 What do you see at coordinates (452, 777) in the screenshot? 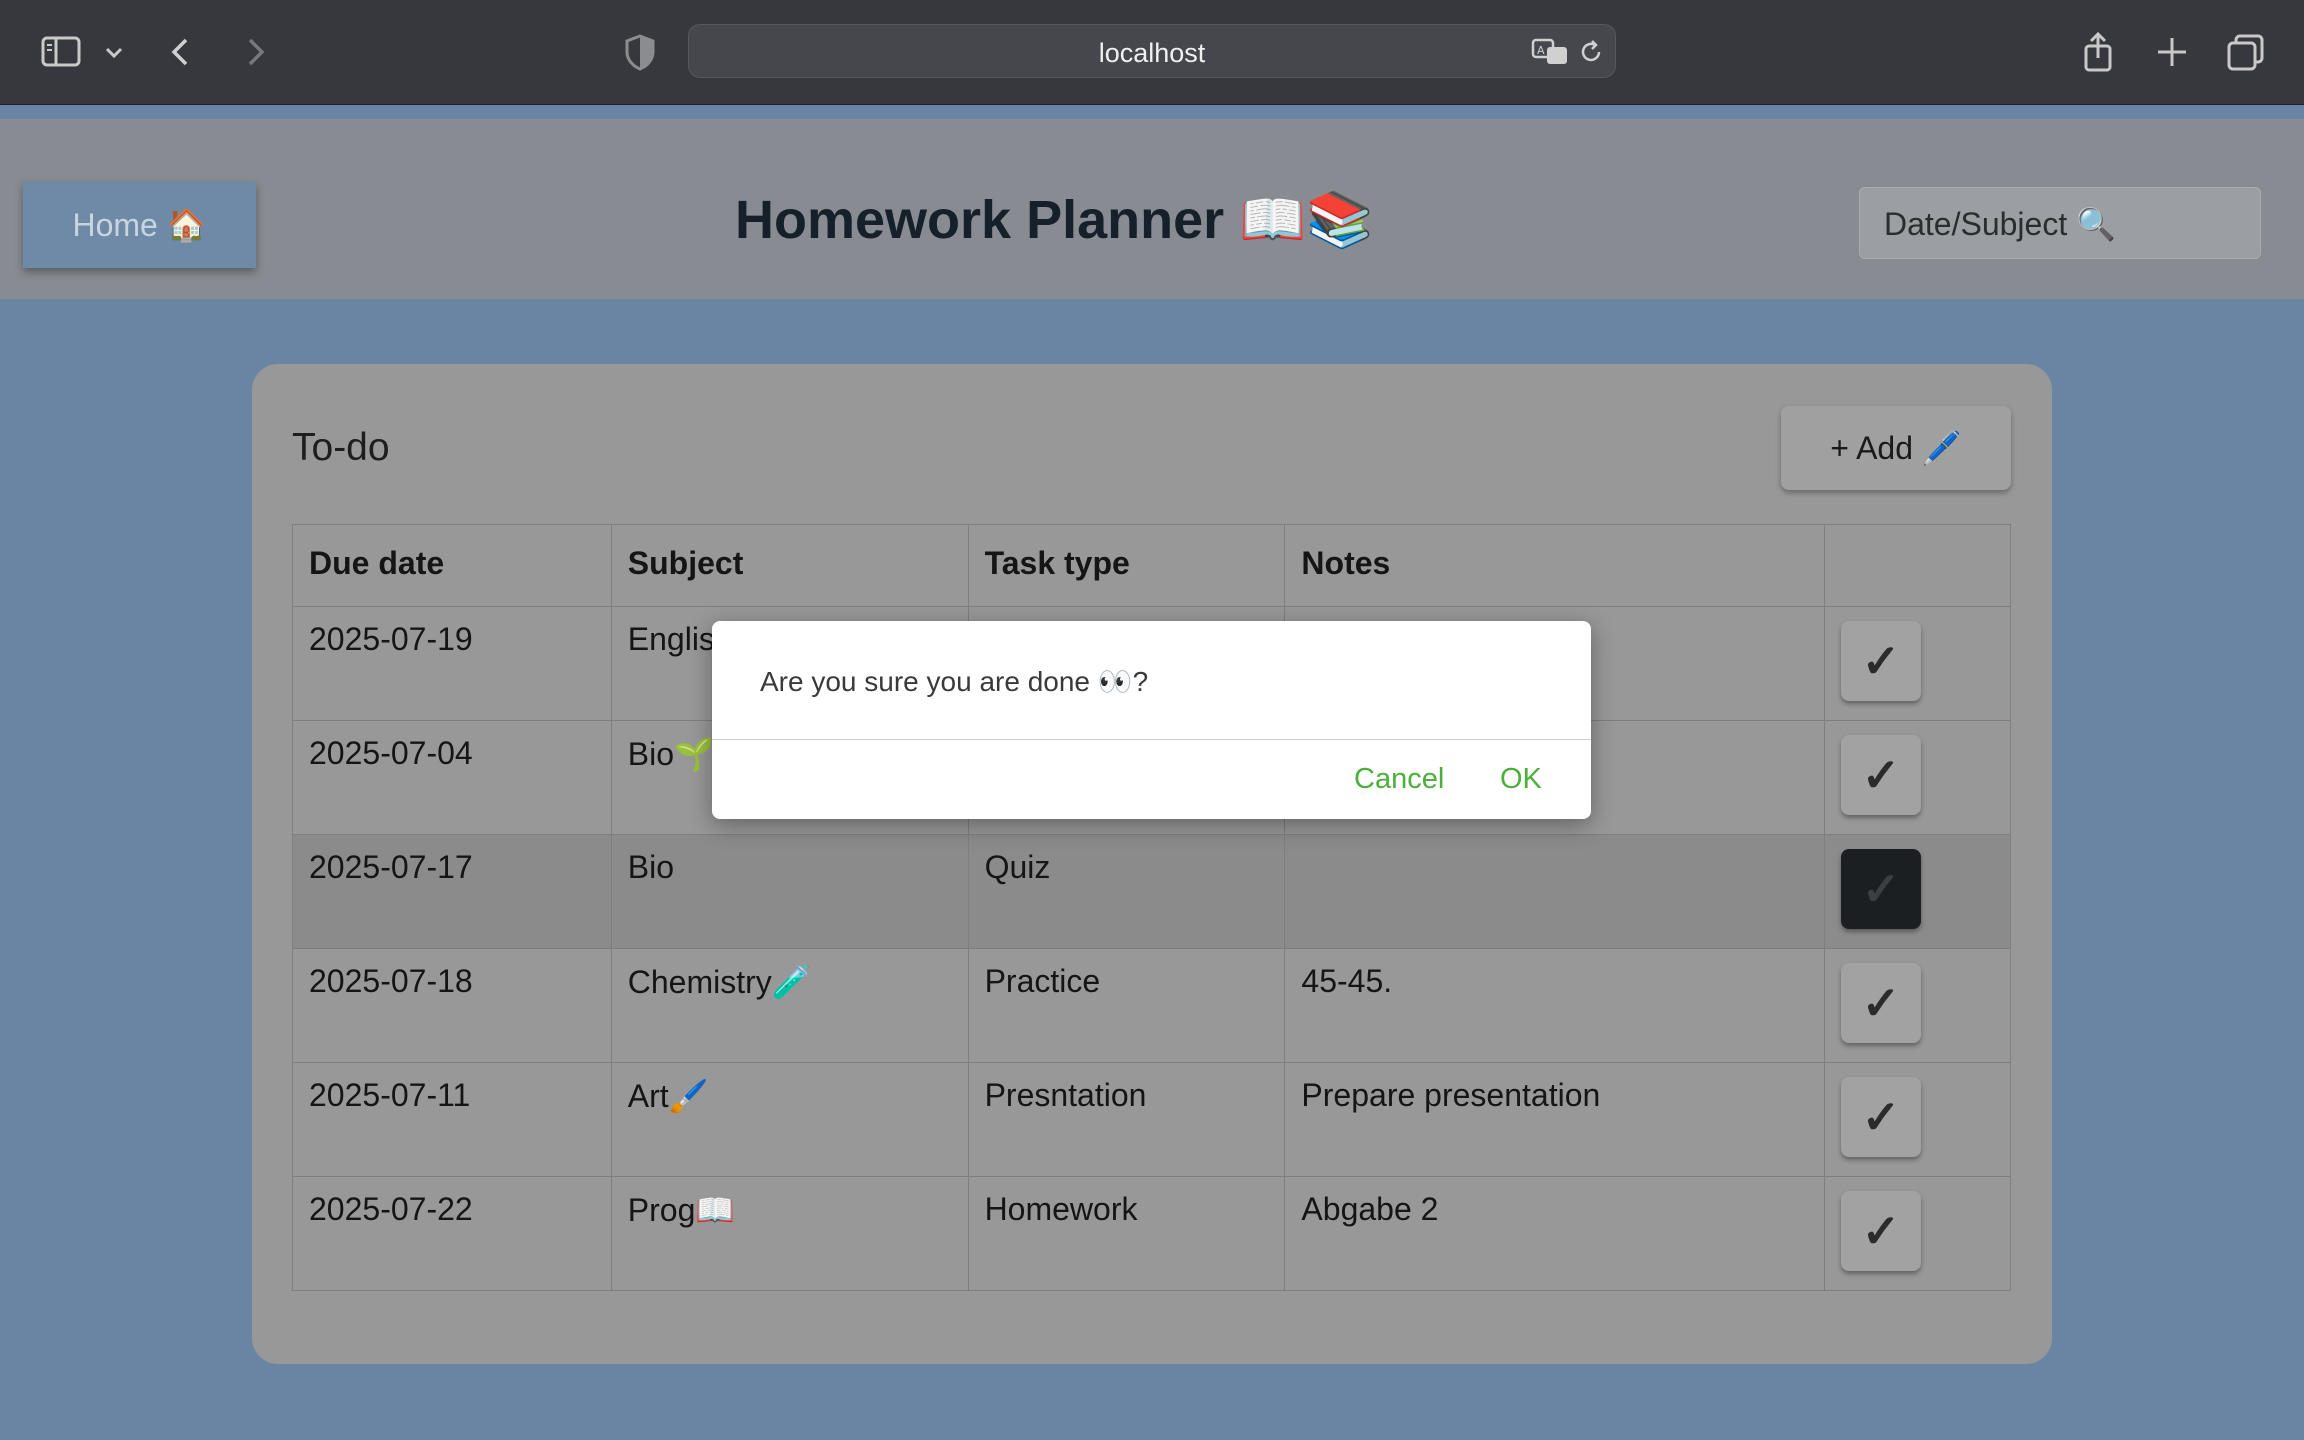
I see `cell-due: 2025-07-04` at bounding box center [452, 777].